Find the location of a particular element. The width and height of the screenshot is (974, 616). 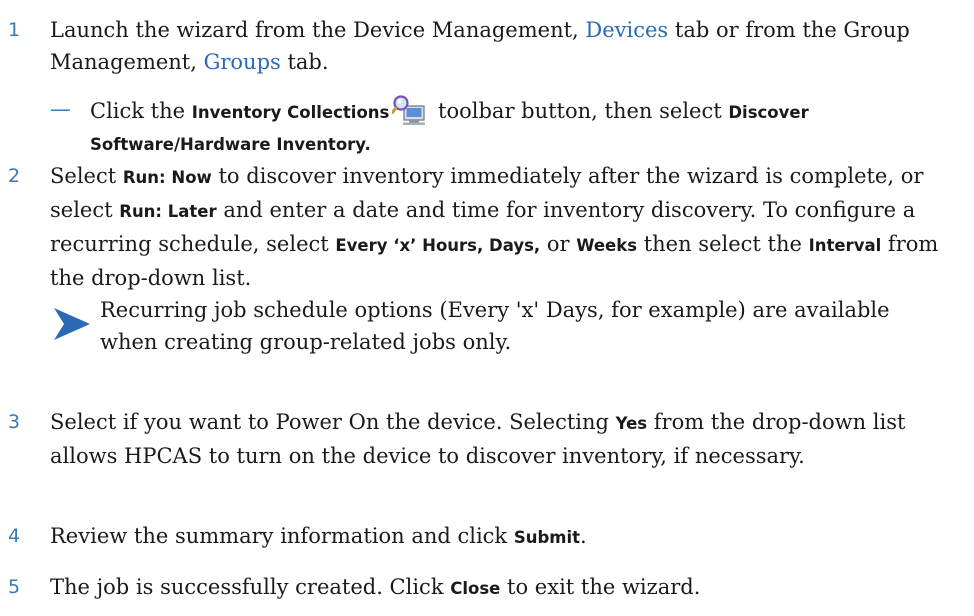

close-label: Close is located at coordinates (475, 588).